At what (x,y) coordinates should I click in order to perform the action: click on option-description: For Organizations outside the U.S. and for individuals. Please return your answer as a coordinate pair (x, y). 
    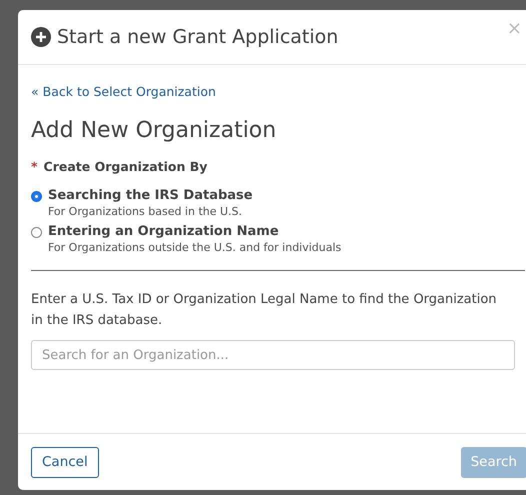
    Looking at the image, I should click on (195, 247).